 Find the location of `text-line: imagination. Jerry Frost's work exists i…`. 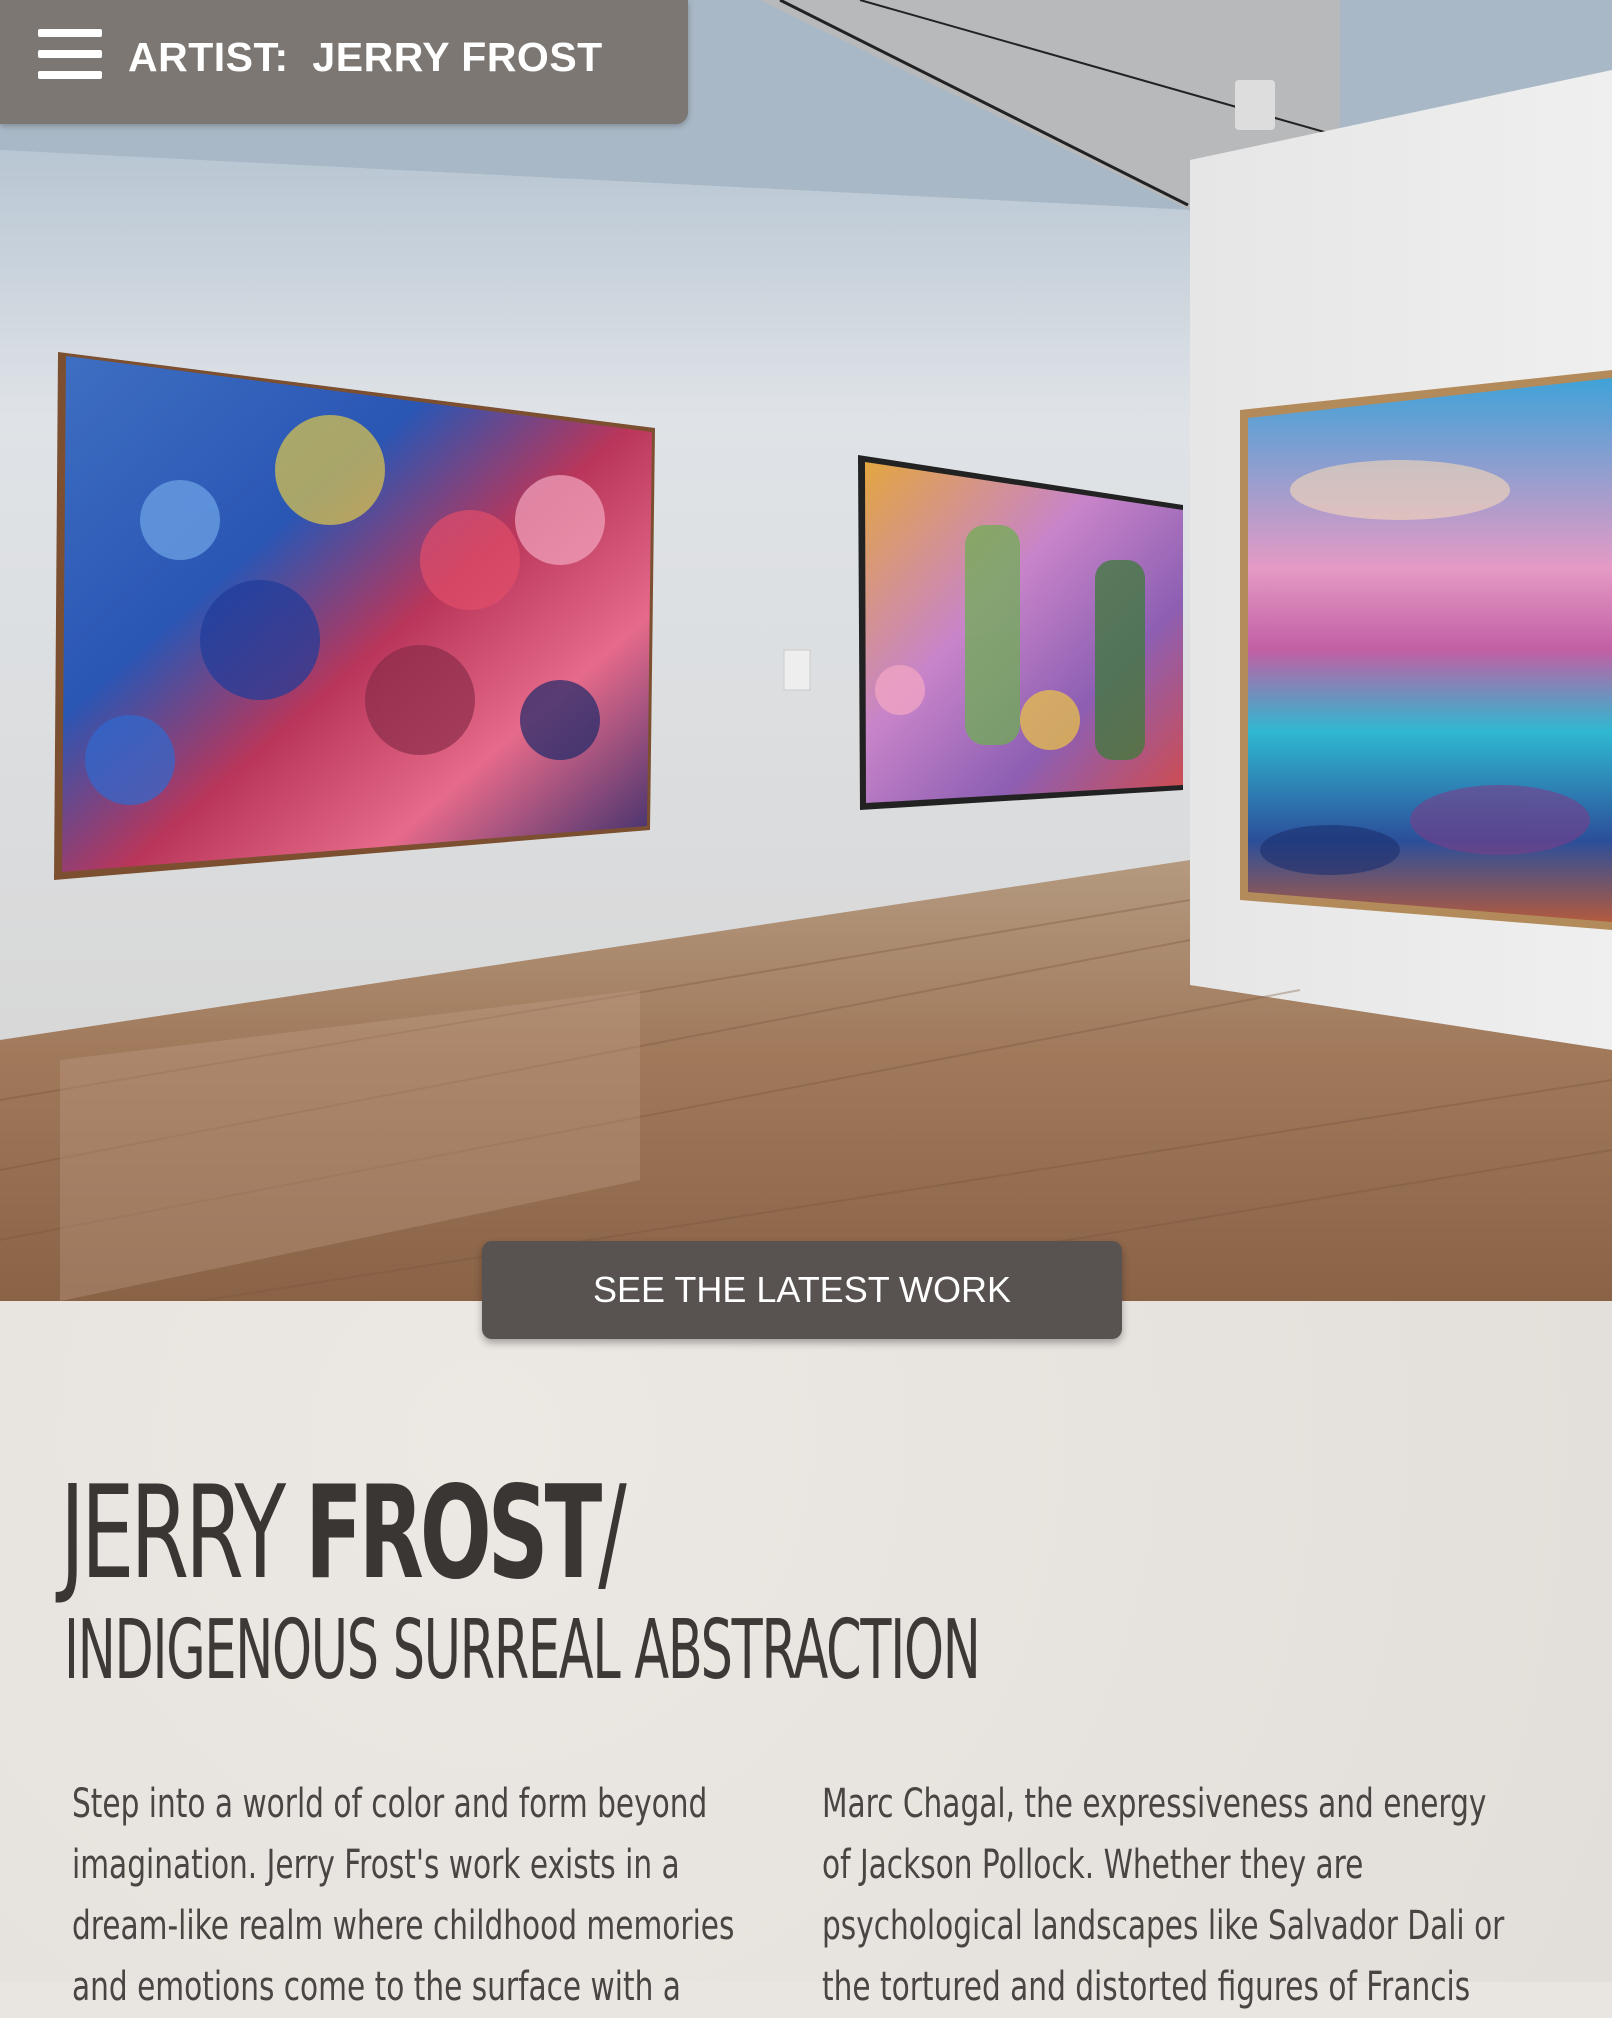

text-line: imagination. Jerry Frost's work exists i… is located at coordinates (376, 1865).